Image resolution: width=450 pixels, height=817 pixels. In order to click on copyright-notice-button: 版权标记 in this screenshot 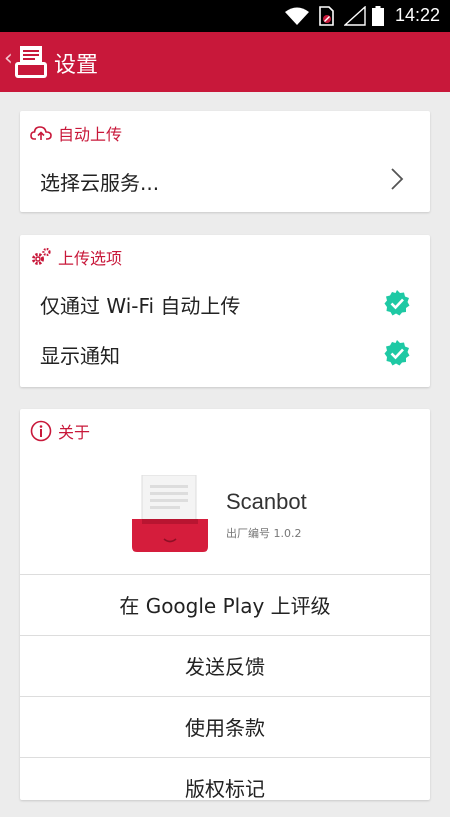, I will do `click(225, 787)`.